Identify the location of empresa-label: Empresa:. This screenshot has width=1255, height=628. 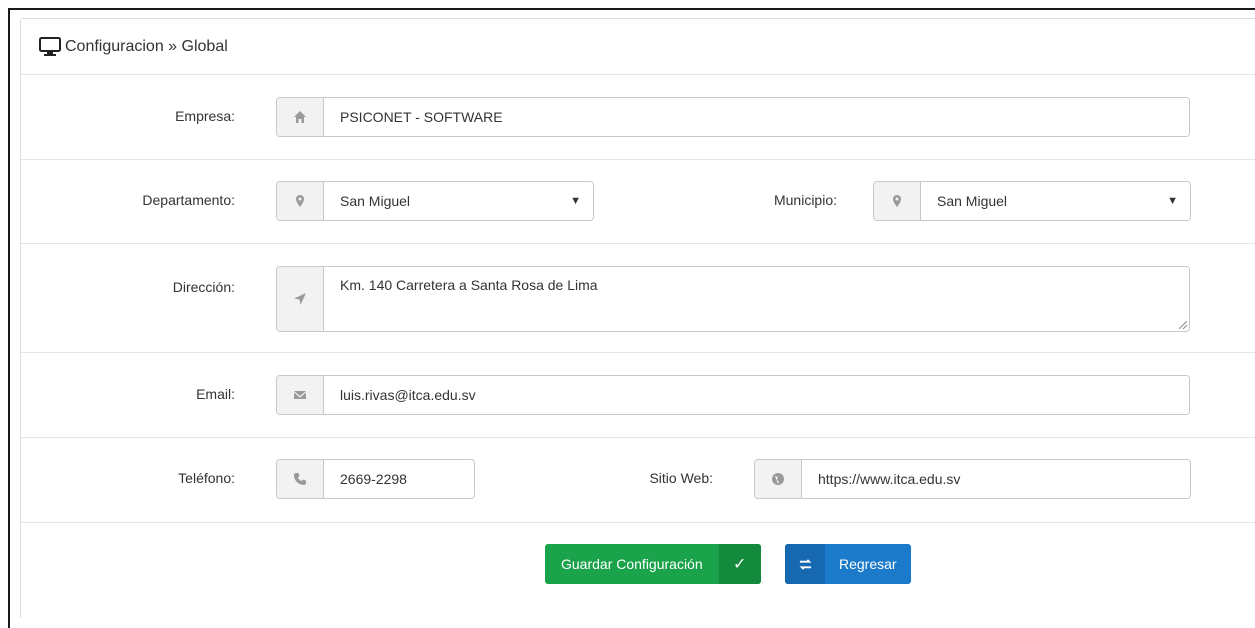
(205, 116).